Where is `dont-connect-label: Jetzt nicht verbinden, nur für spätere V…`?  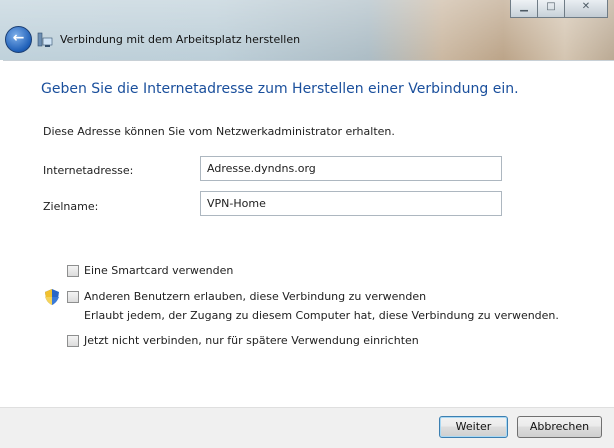
dont-connect-label: Jetzt nicht verbinden, nur für spätere V… is located at coordinates (251, 340).